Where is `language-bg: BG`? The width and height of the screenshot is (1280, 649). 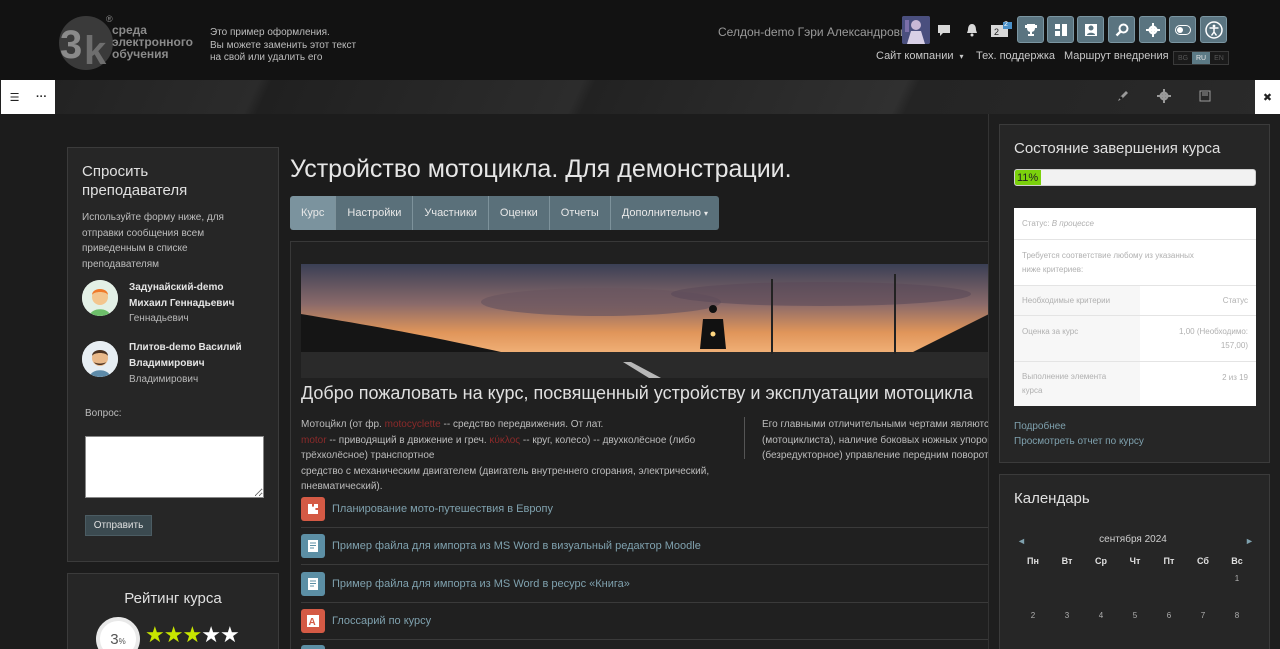
language-bg: BG is located at coordinates (1183, 58).